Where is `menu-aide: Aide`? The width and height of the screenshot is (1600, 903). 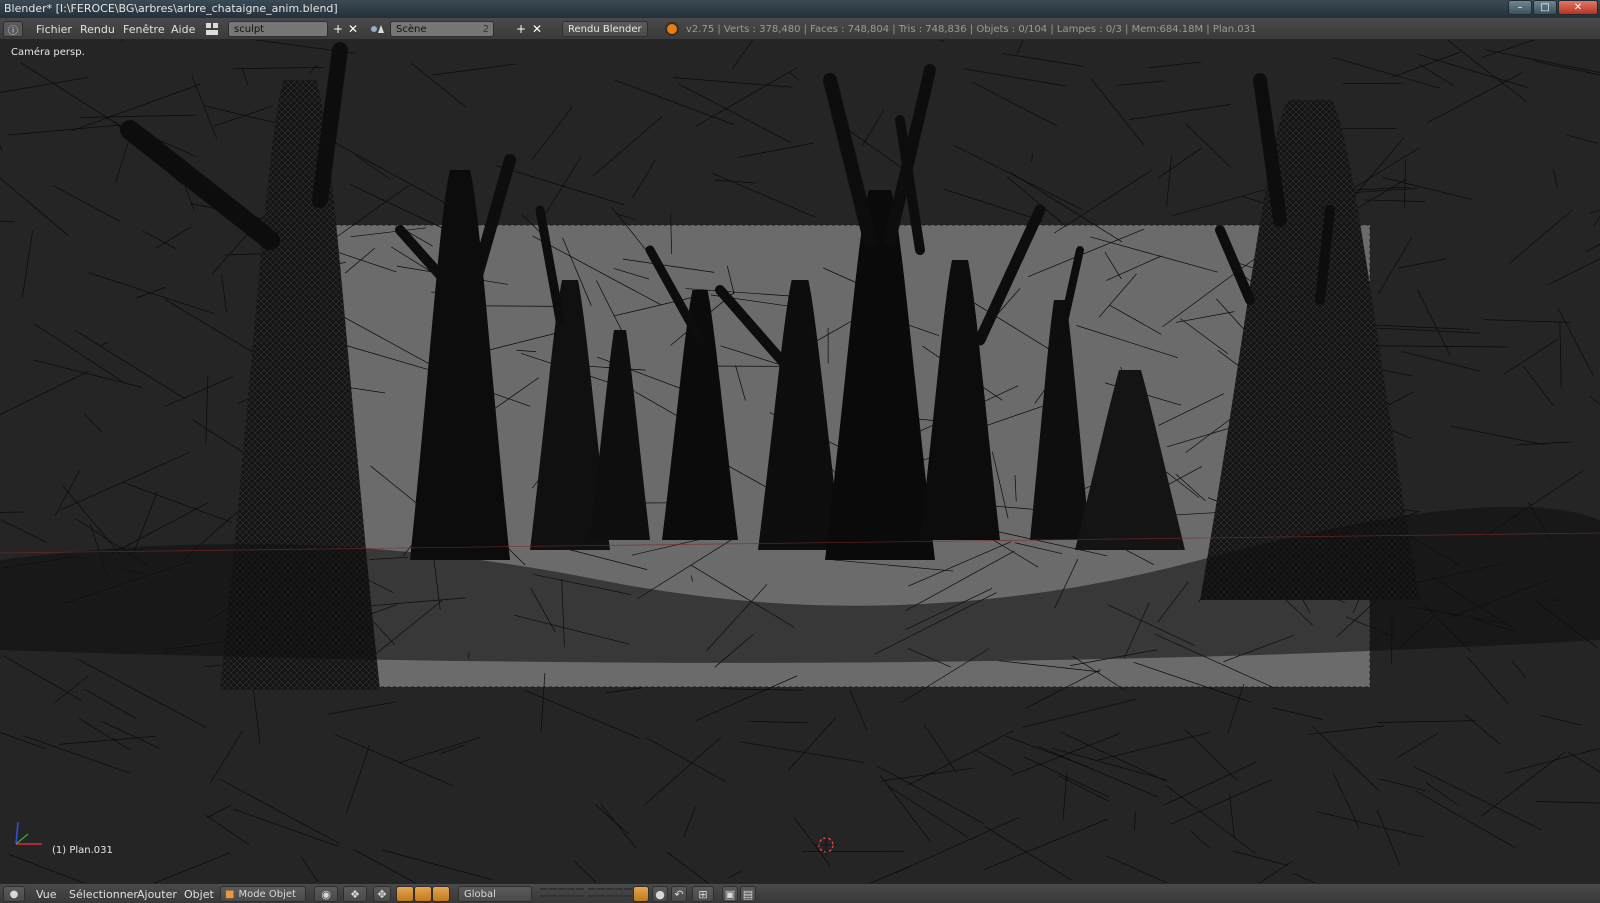
menu-aide: Aide is located at coordinates (183, 29).